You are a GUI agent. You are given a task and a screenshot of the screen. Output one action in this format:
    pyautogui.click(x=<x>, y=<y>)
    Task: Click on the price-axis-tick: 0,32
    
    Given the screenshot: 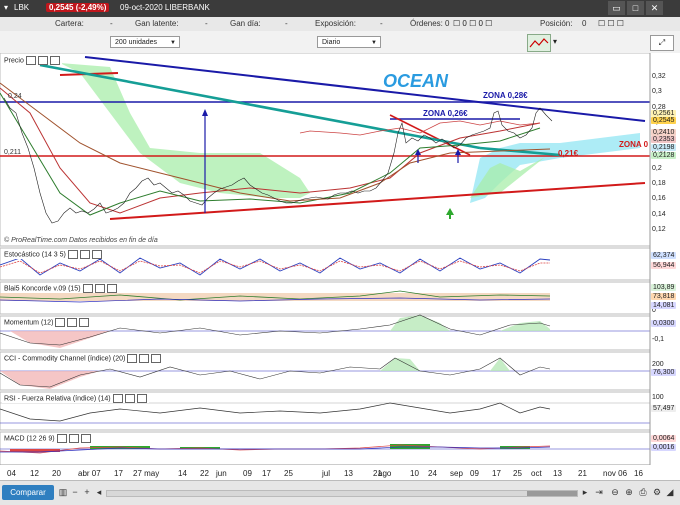 What is the action you would take?
    pyautogui.click(x=659, y=76)
    